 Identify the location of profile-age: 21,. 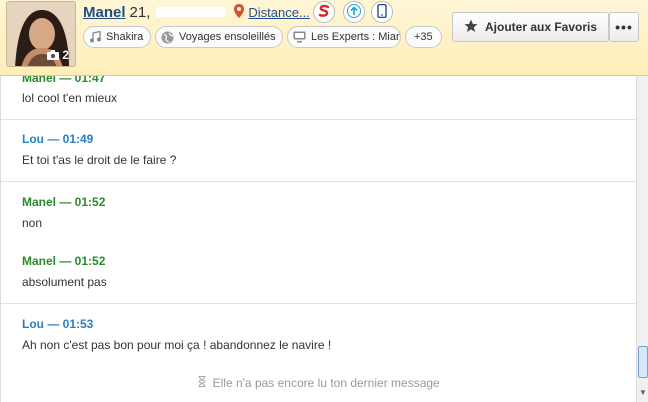
(140, 12).